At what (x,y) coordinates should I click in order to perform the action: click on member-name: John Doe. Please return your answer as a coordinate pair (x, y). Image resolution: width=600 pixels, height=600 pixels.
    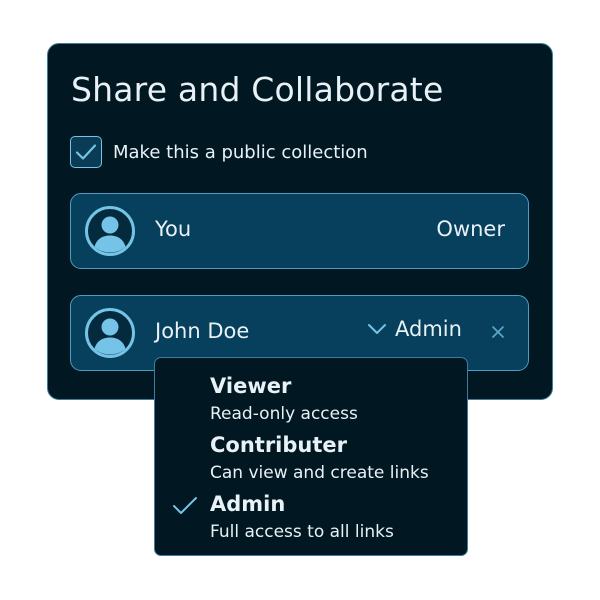
    Looking at the image, I should click on (202, 331).